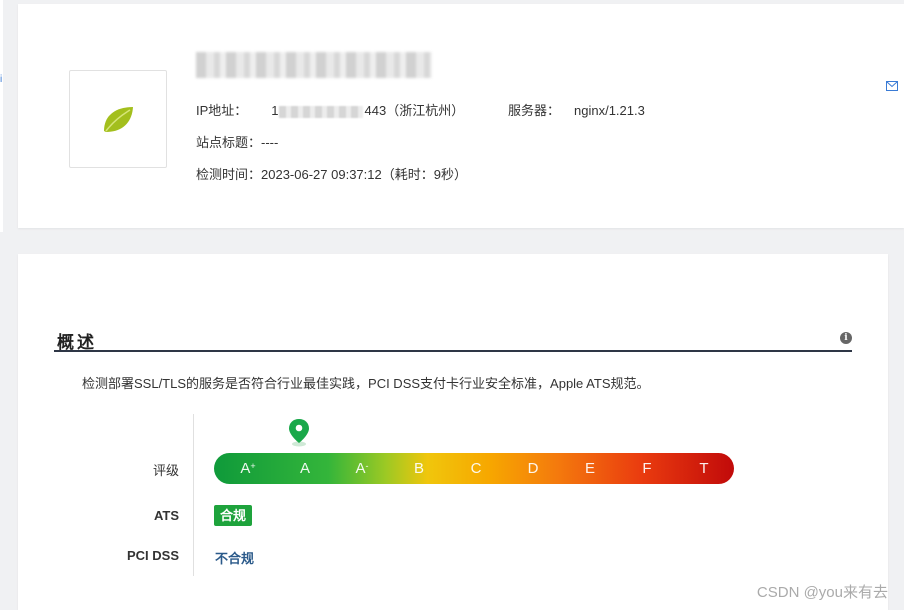 The image size is (904, 610). What do you see at coordinates (304, 468) in the screenshot?
I see `grade-a: A` at bounding box center [304, 468].